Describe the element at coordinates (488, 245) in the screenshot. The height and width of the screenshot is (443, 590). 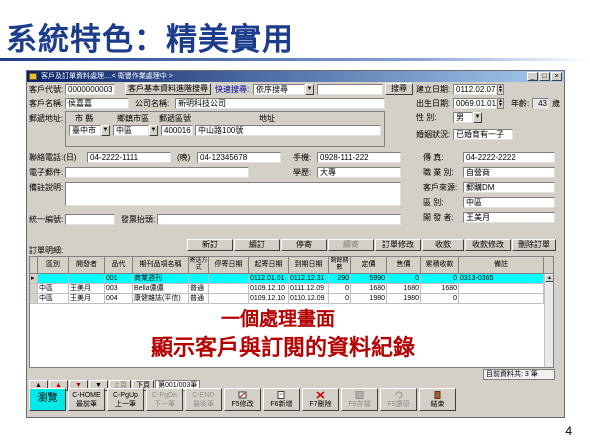
I see `edit-payment-button: 收款修改` at that location.